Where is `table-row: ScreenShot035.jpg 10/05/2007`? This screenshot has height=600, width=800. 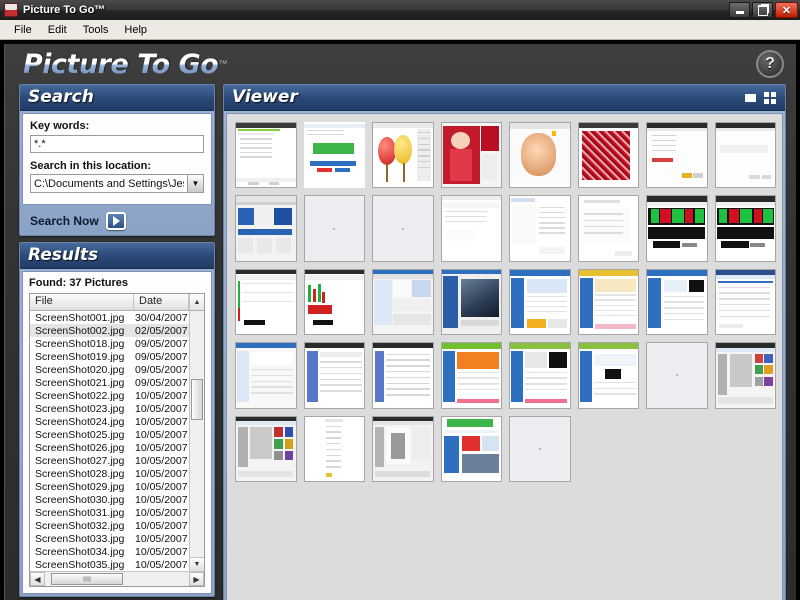 table-row: ScreenShot035.jpg 10/05/2007 is located at coordinates (109, 564).